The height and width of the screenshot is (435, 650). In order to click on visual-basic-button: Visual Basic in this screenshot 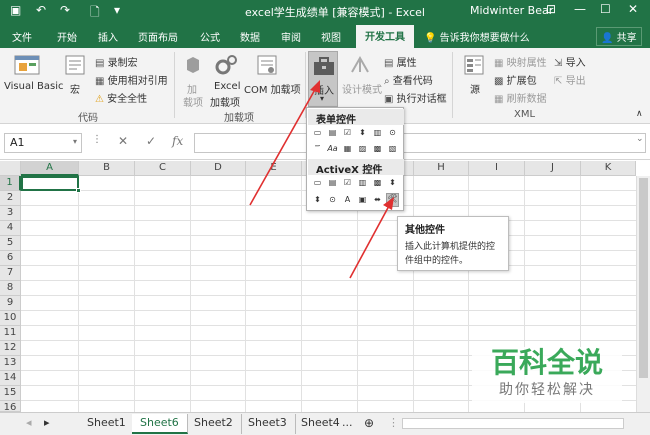, I will do `click(34, 86)`.